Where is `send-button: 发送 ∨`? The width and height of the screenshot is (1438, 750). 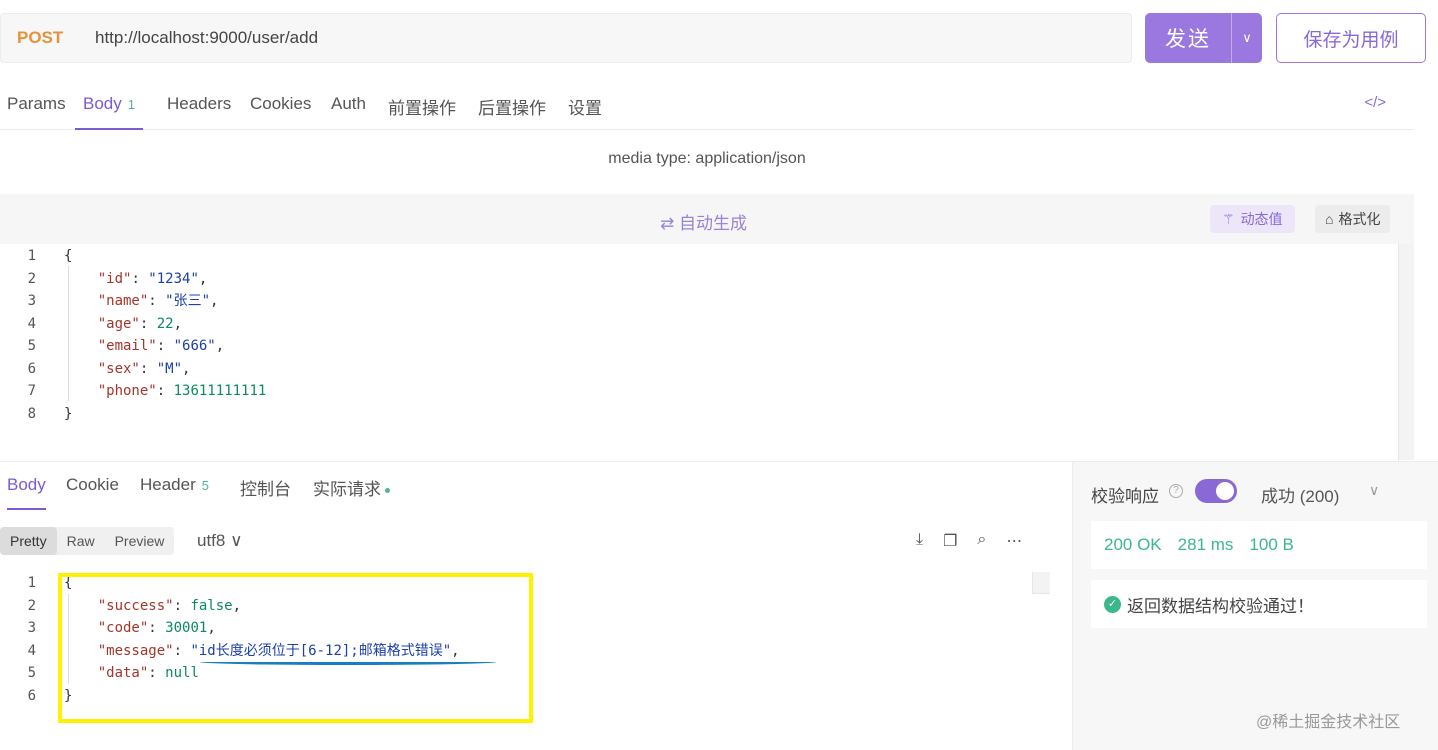 send-button: 发送 ∨ is located at coordinates (1203, 38).